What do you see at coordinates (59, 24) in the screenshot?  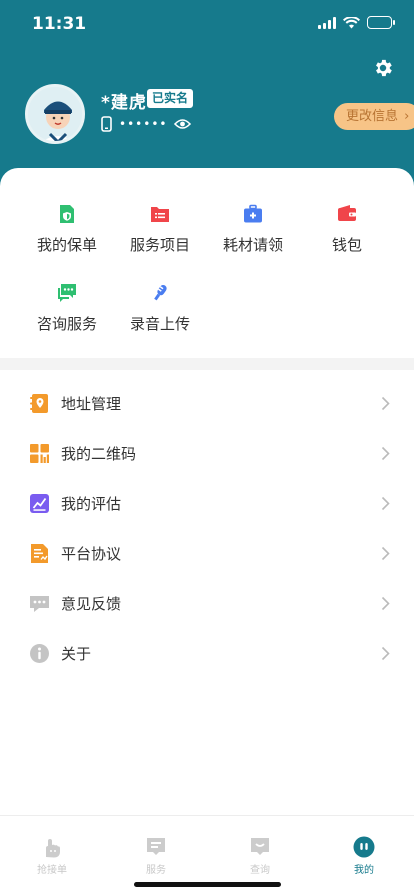 I see `status-time: 11:31` at bounding box center [59, 24].